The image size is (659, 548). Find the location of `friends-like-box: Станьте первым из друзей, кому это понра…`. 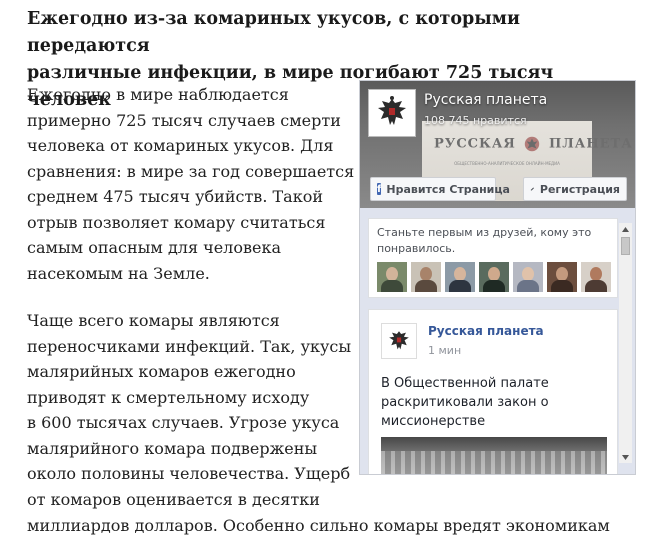

friends-like-box: Станьте первым из друзей, кому это понра… is located at coordinates (493, 258).